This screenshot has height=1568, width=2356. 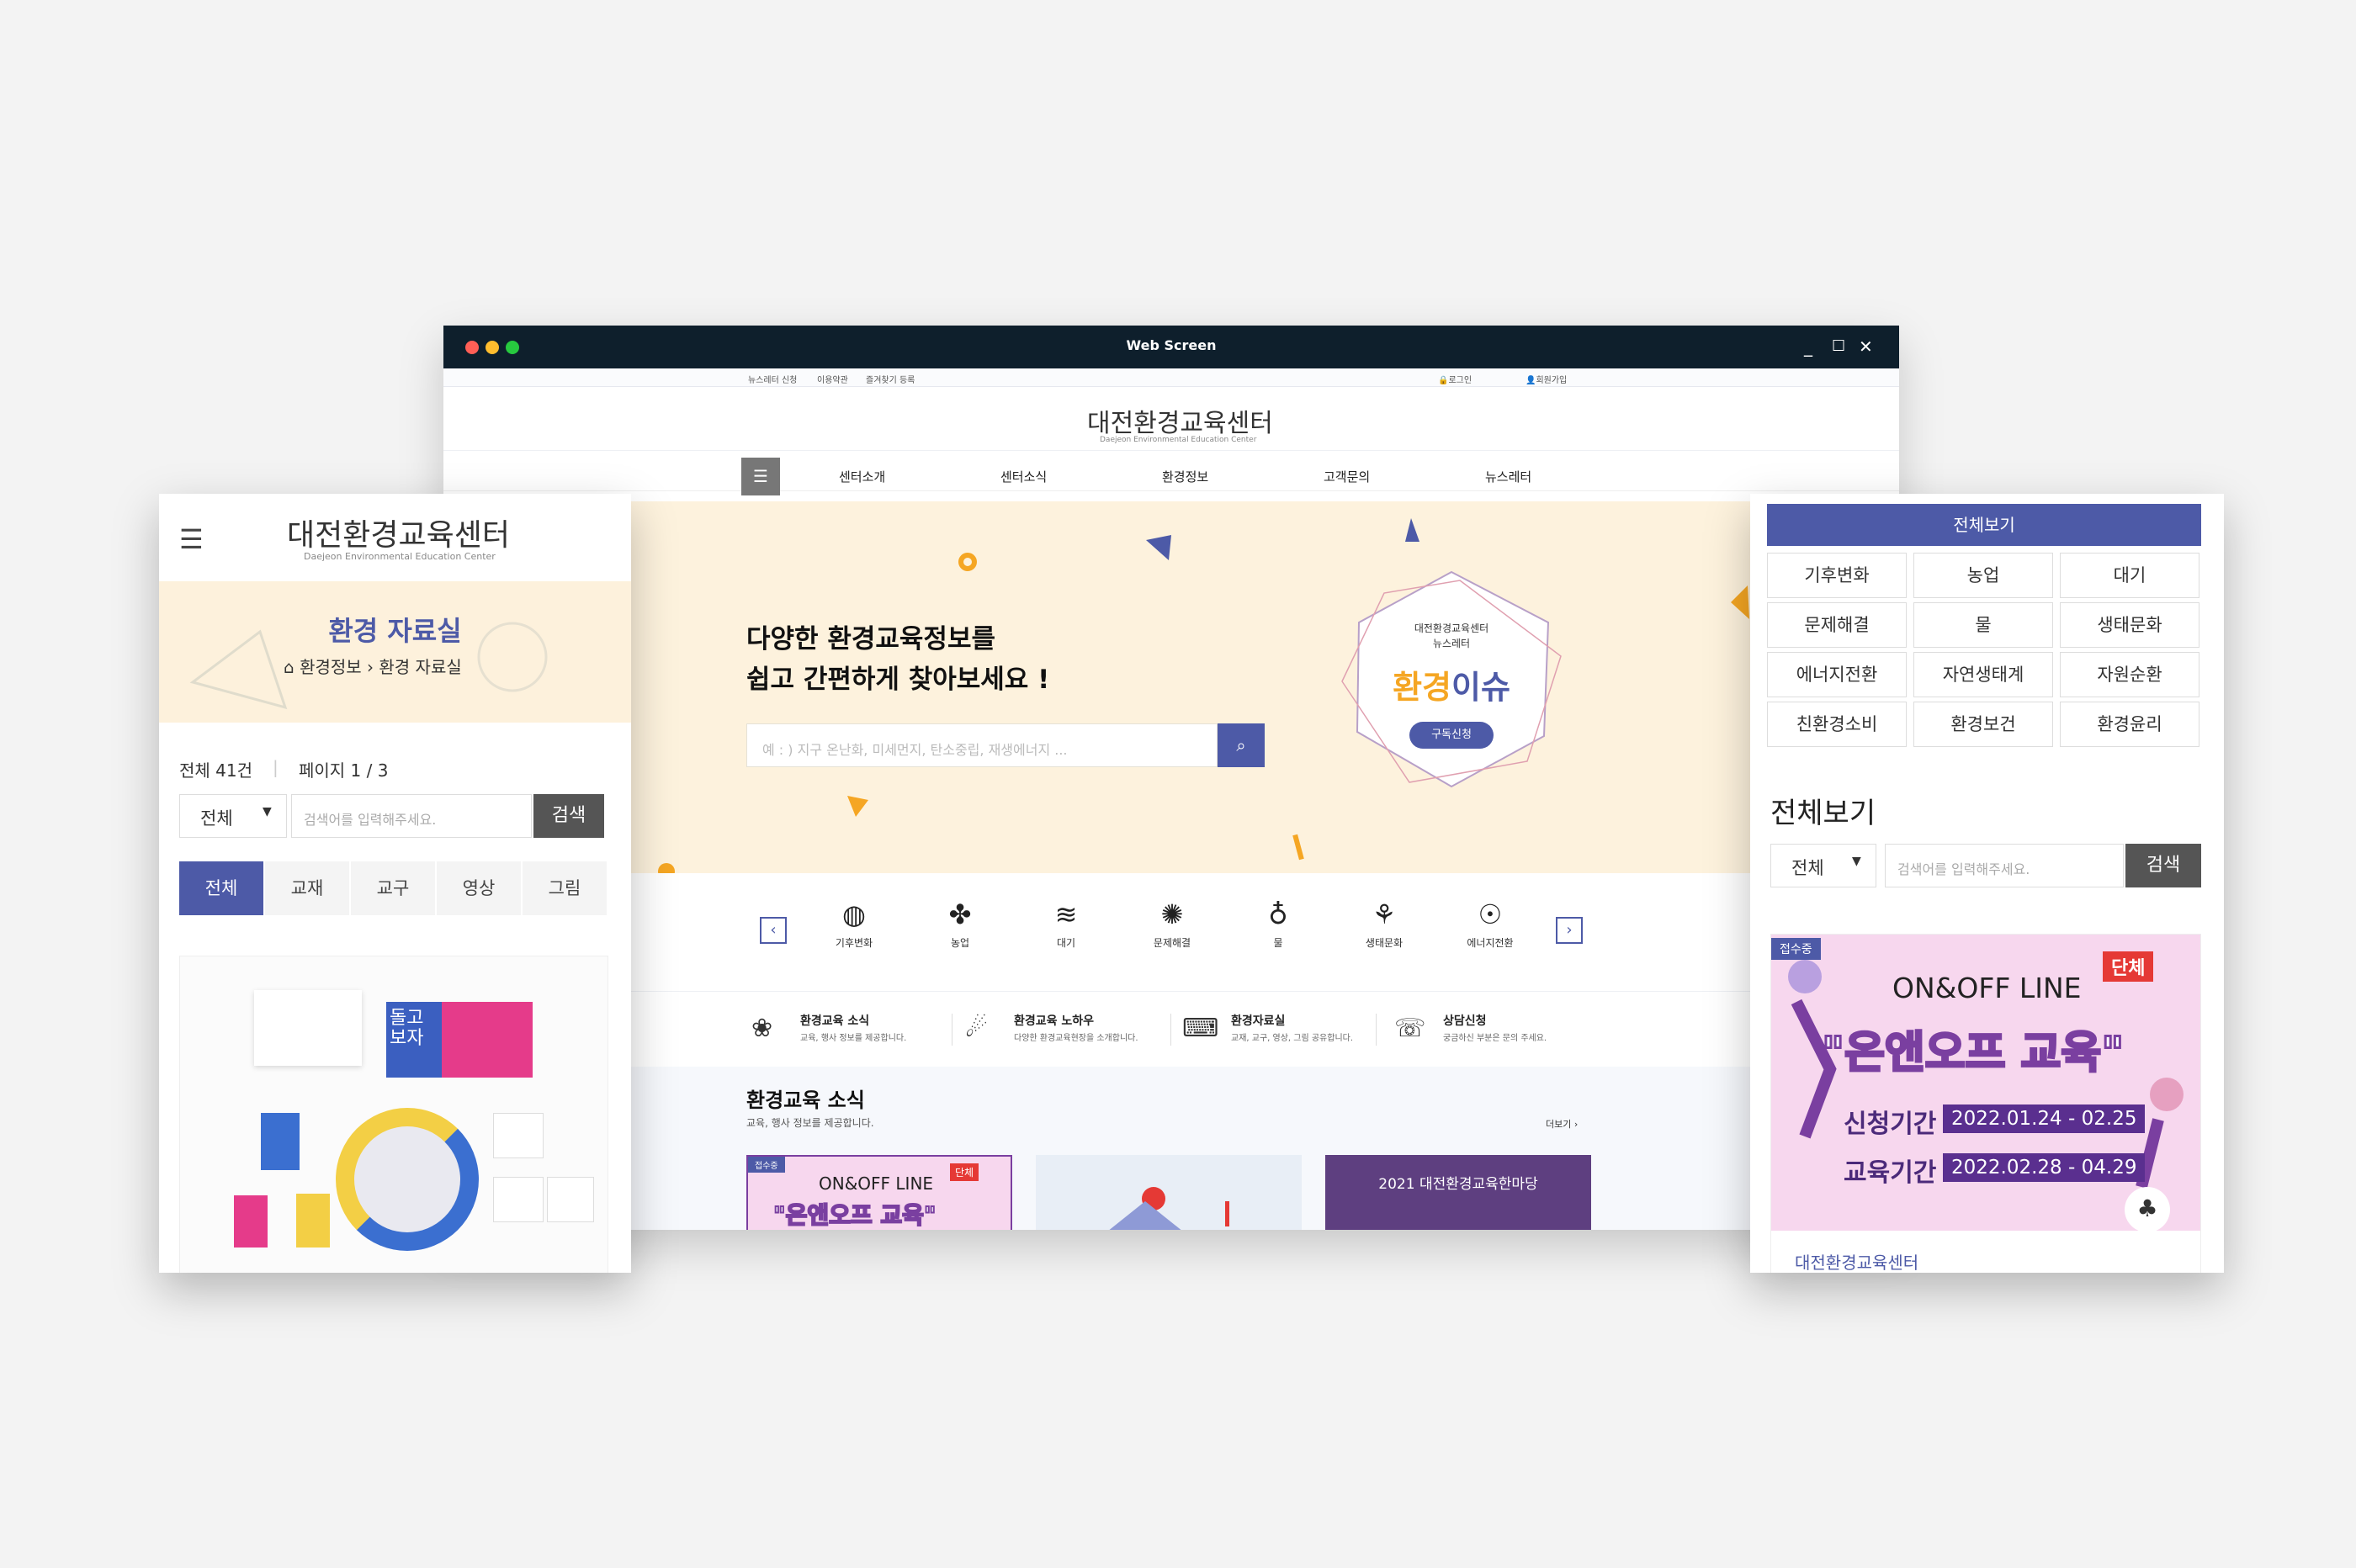 What do you see at coordinates (1200, 1028) in the screenshot?
I see `board-icon: ⌨` at bounding box center [1200, 1028].